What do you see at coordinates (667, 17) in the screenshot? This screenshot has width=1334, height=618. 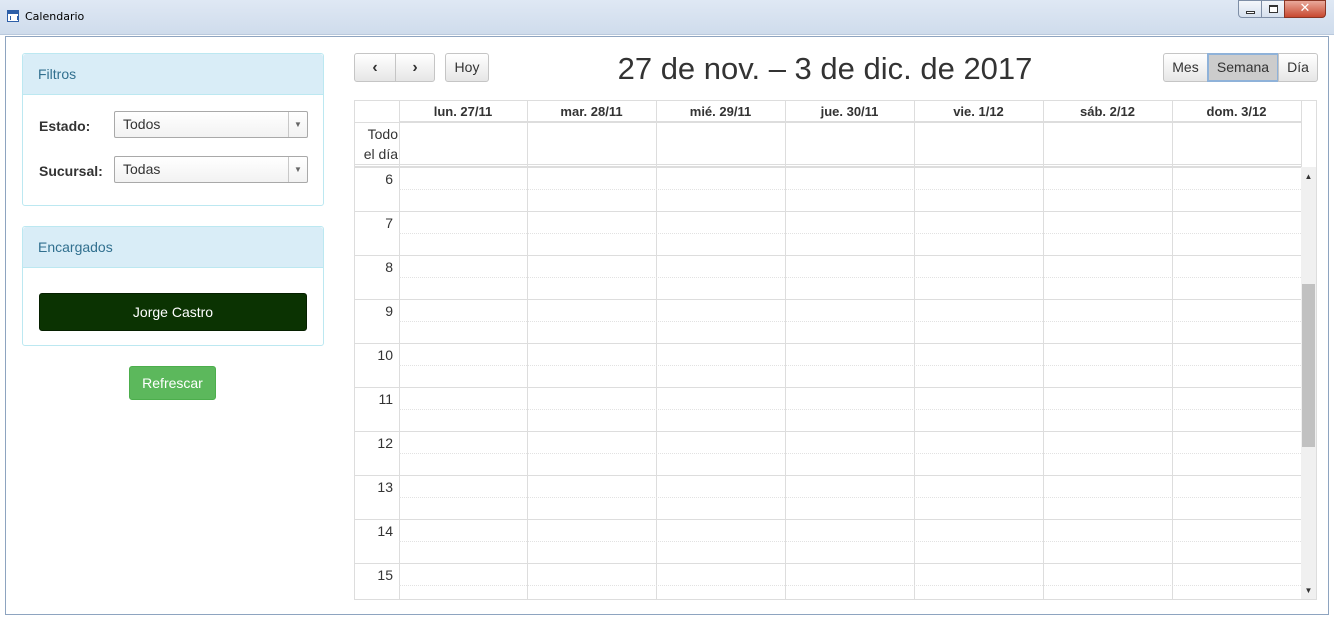 I see `title-bar: Calendario ✕` at bounding box center [667, 17].